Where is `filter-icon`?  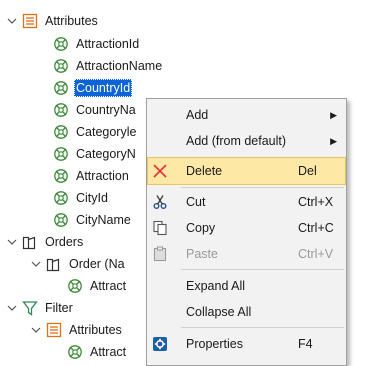
filter-icon is located at coordinates (30, 308).